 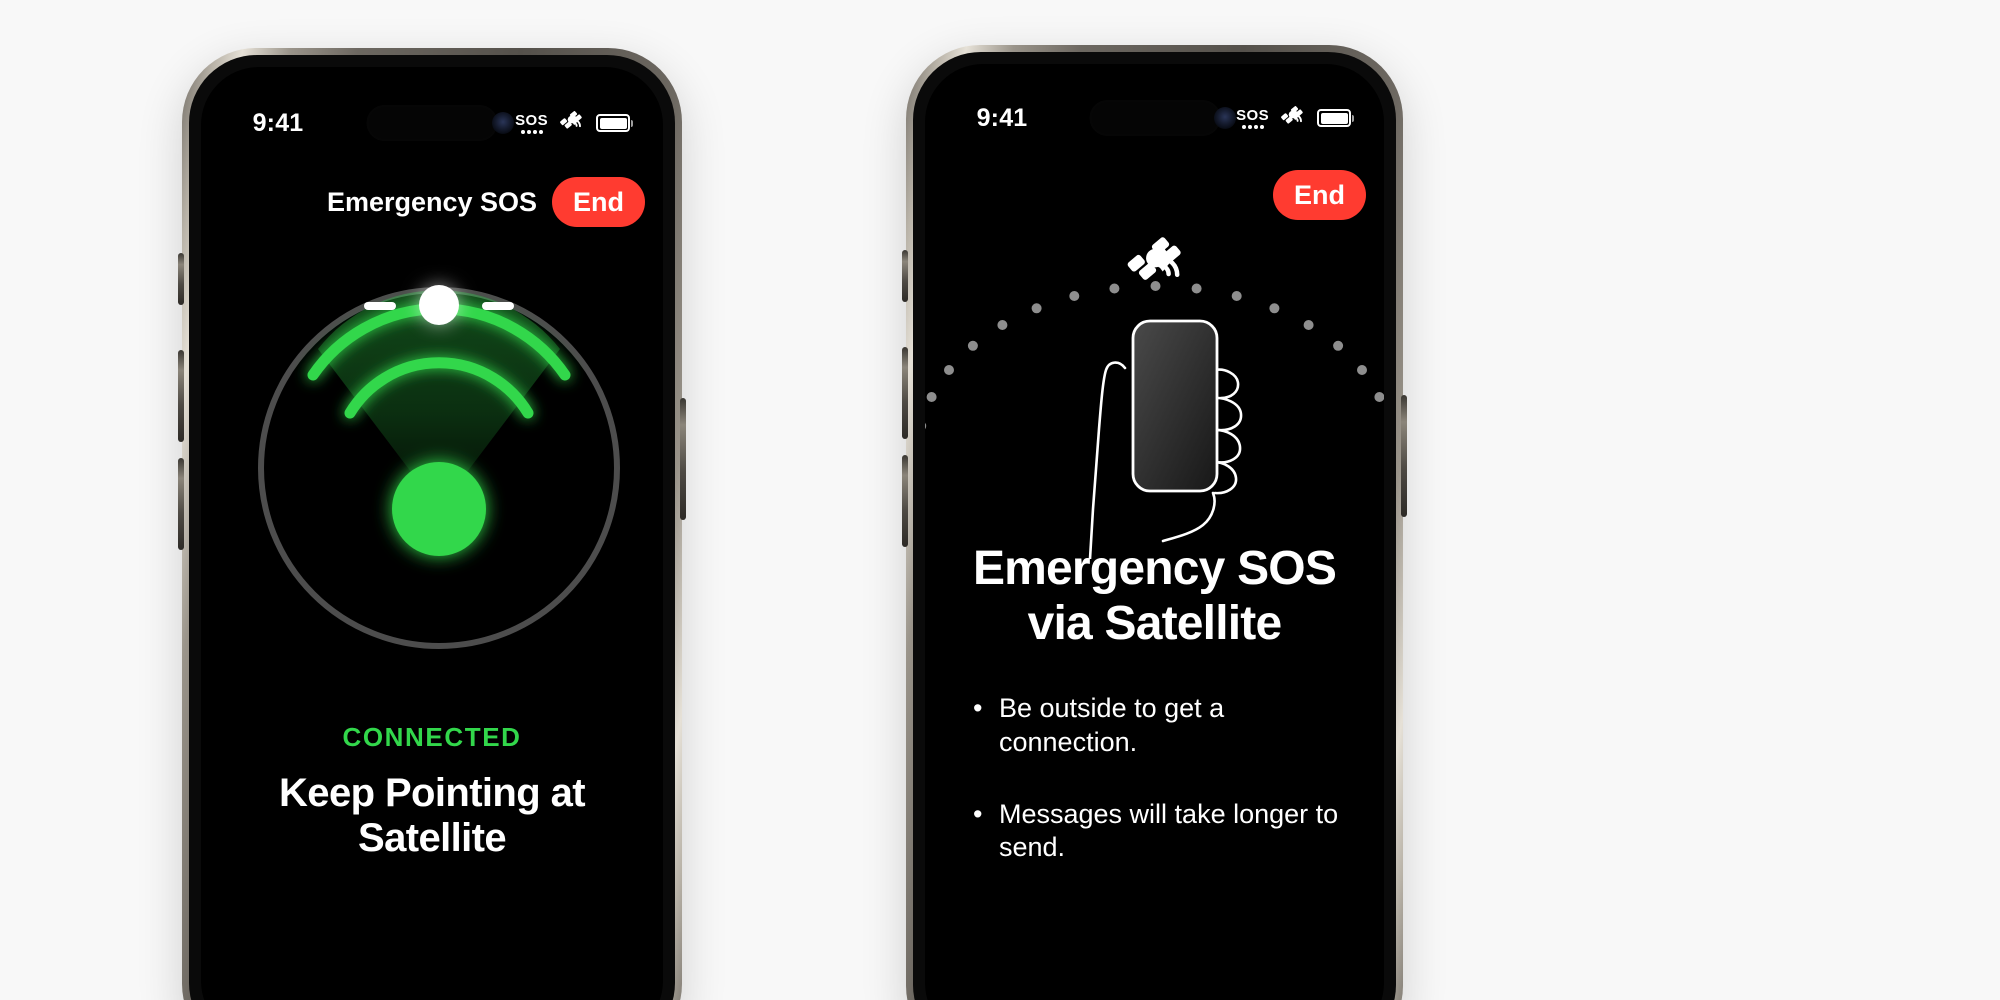 I want to click on power-button-left, so click(x=683, y=459).